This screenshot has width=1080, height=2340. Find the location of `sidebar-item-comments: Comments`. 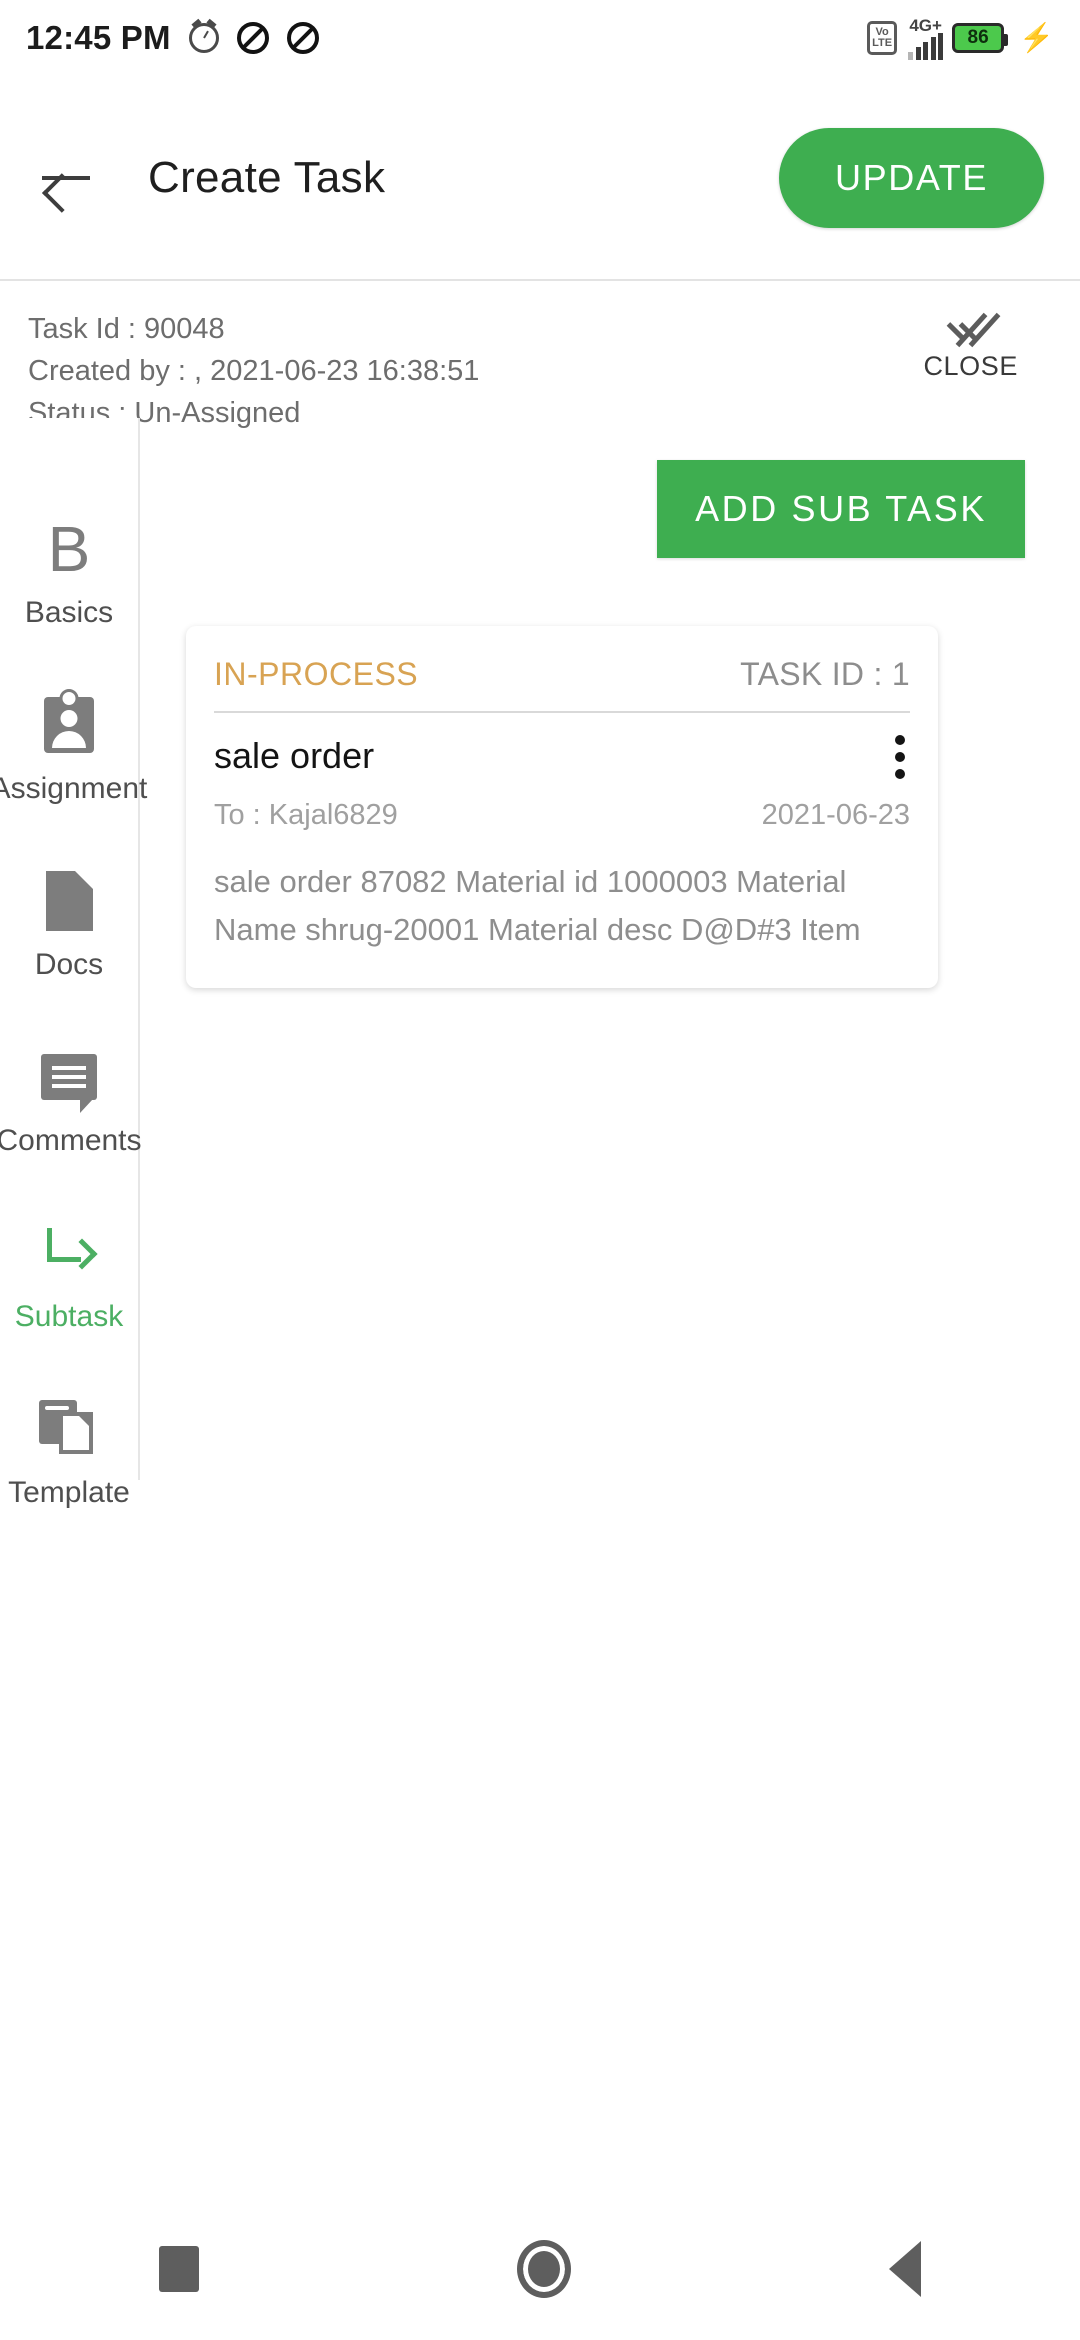

sidebar-item-comments: Comments is located at coordinates (71, 1101).